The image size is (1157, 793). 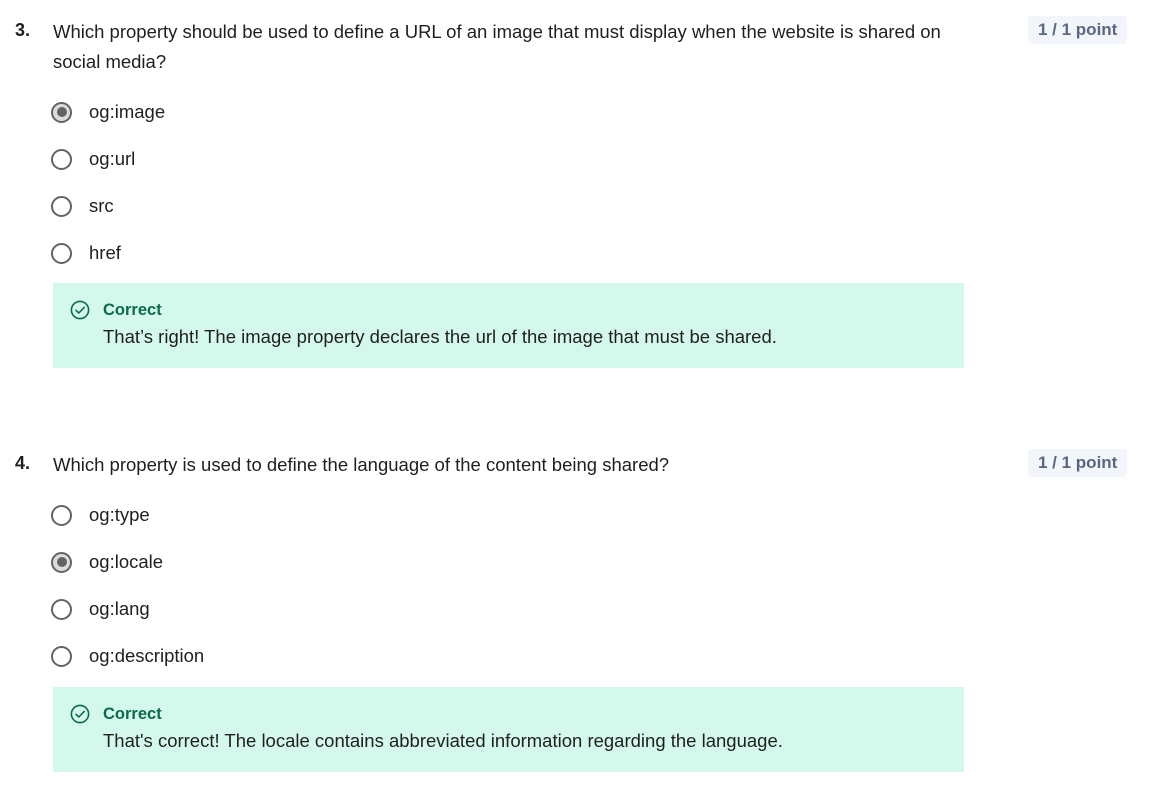 What do you see at coordinates (112, 158) in the screenshot?
I see `option-label: og:url` at bounding box center [112, 158].